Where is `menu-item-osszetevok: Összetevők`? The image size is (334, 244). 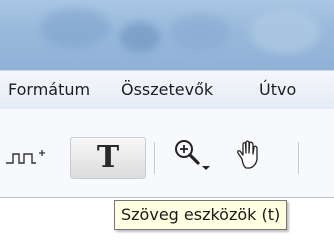
menu-item-osszetevok: Összetevők is located at coordinates (167, 90).